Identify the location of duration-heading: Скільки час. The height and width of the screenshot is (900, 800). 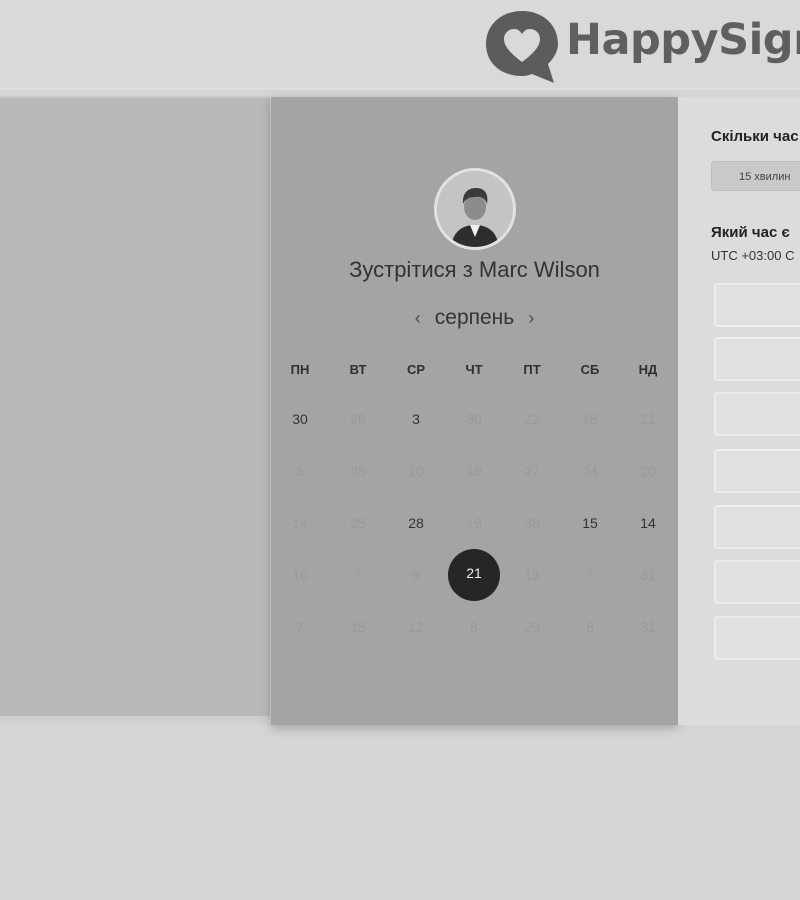
(755, 136).